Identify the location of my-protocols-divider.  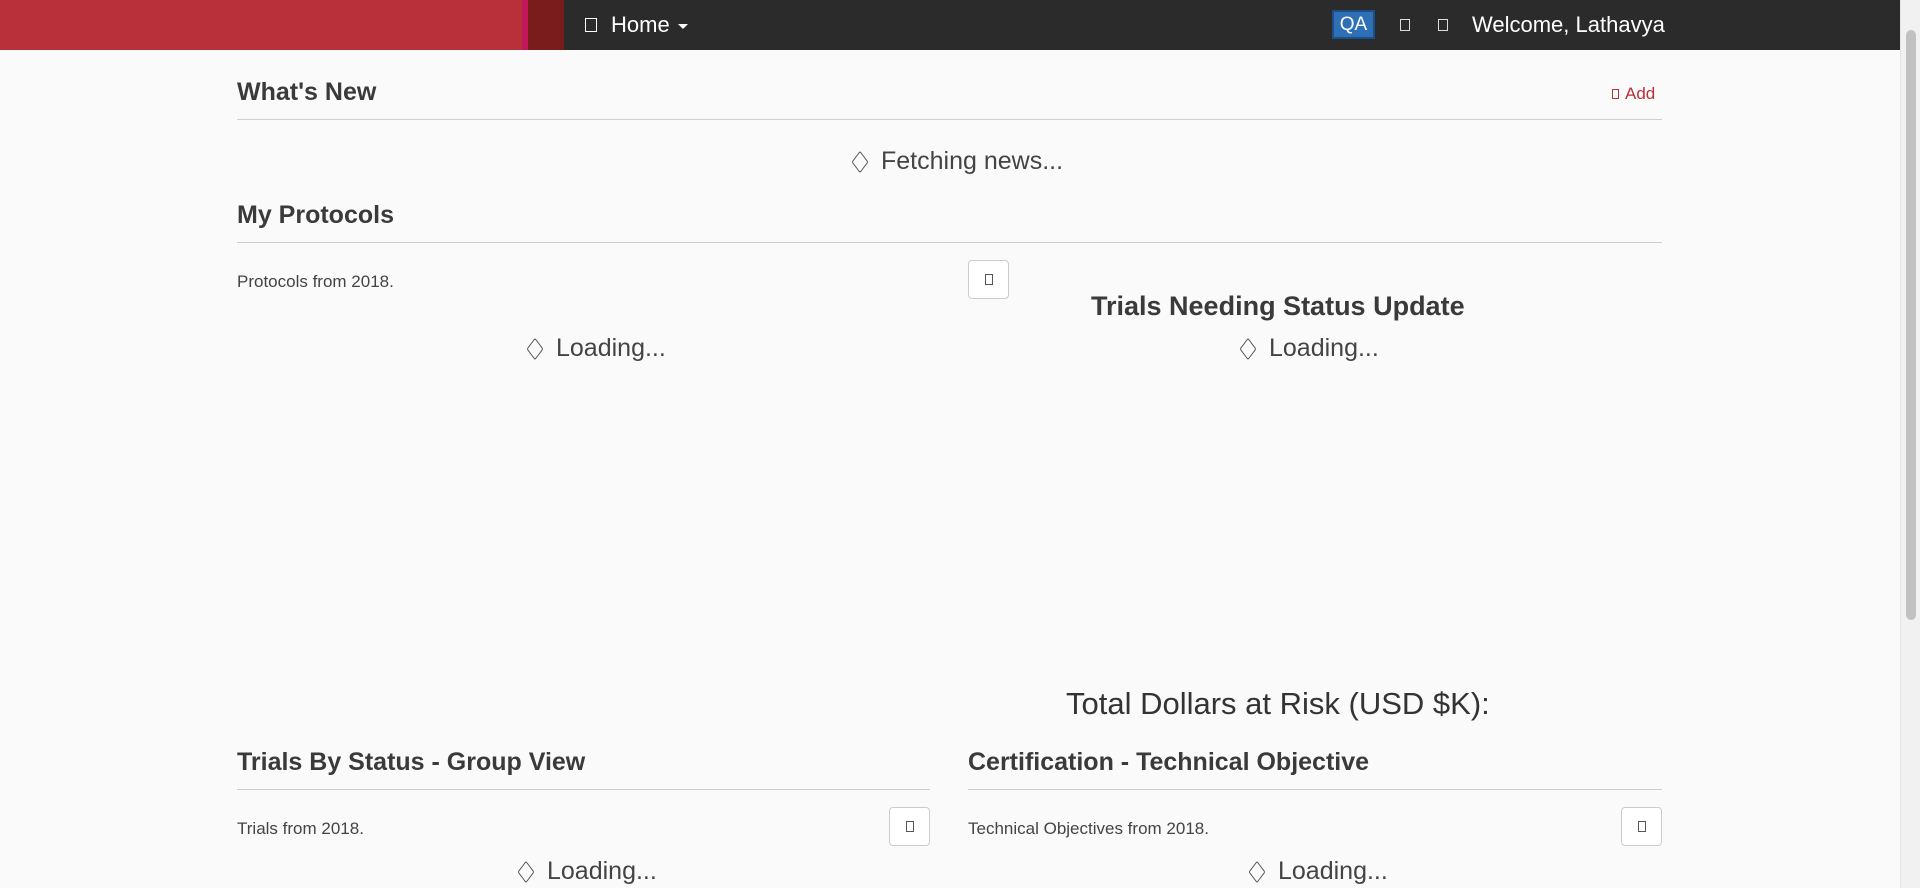
(949, 242).